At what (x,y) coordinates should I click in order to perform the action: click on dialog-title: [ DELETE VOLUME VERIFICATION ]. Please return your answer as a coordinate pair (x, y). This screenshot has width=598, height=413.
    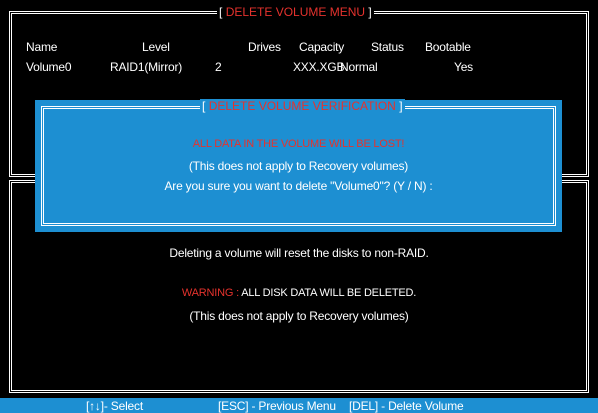
    Looking at the image, I should click on (302, 106).